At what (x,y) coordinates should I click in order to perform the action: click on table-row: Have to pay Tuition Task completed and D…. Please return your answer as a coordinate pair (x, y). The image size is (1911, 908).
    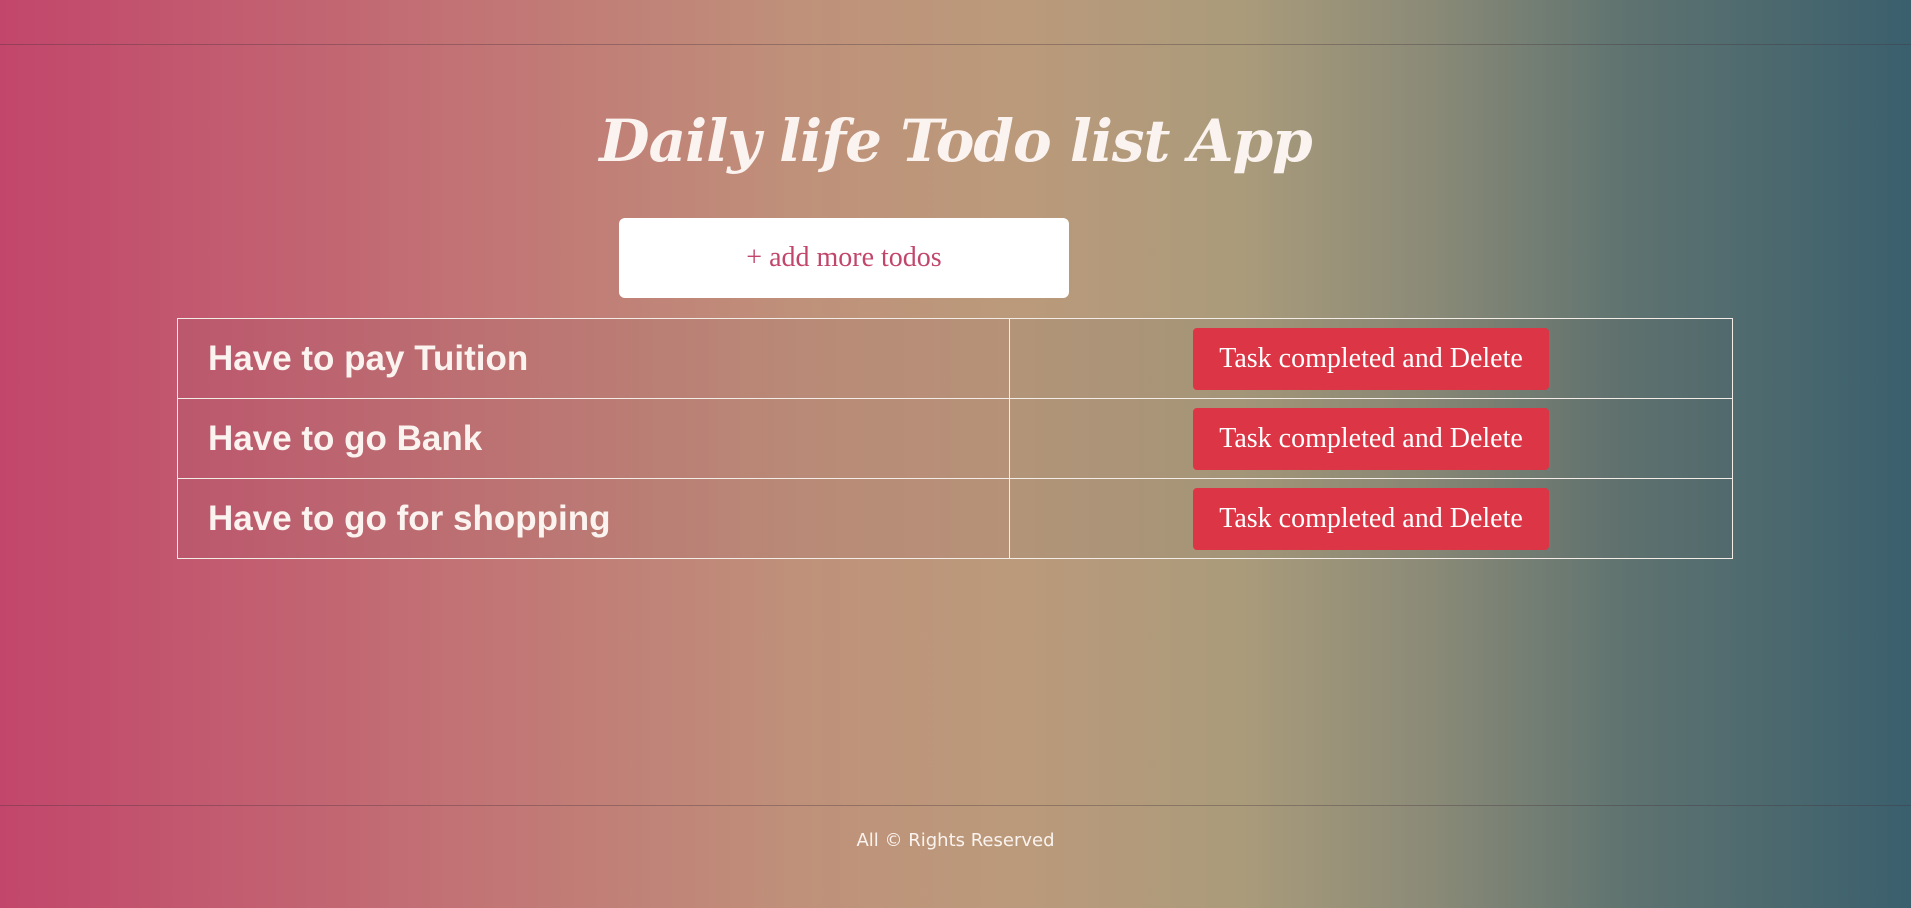
    Looking at the image, I should click on (955, 358).